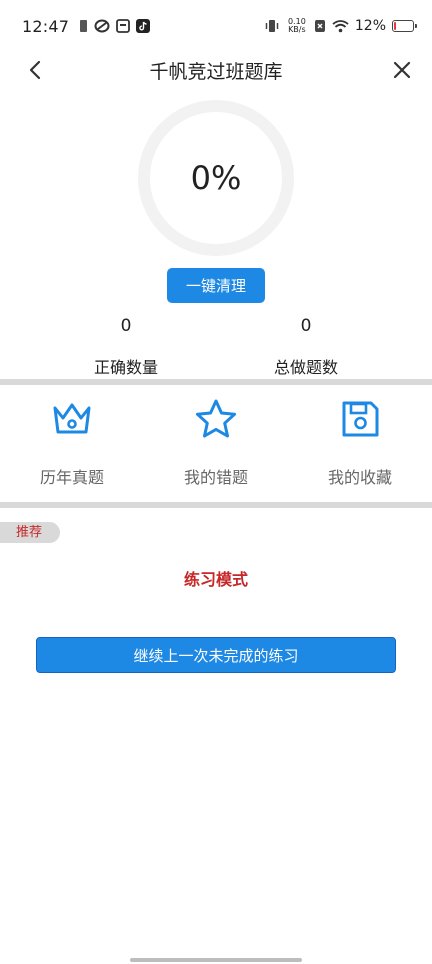 The image size is (432, 964). What do you see at coordinates (216, 655) in the screenshot?
I see `continue-practice-button: 继续上一次未完成的练习` at bounding box center [216, 655].